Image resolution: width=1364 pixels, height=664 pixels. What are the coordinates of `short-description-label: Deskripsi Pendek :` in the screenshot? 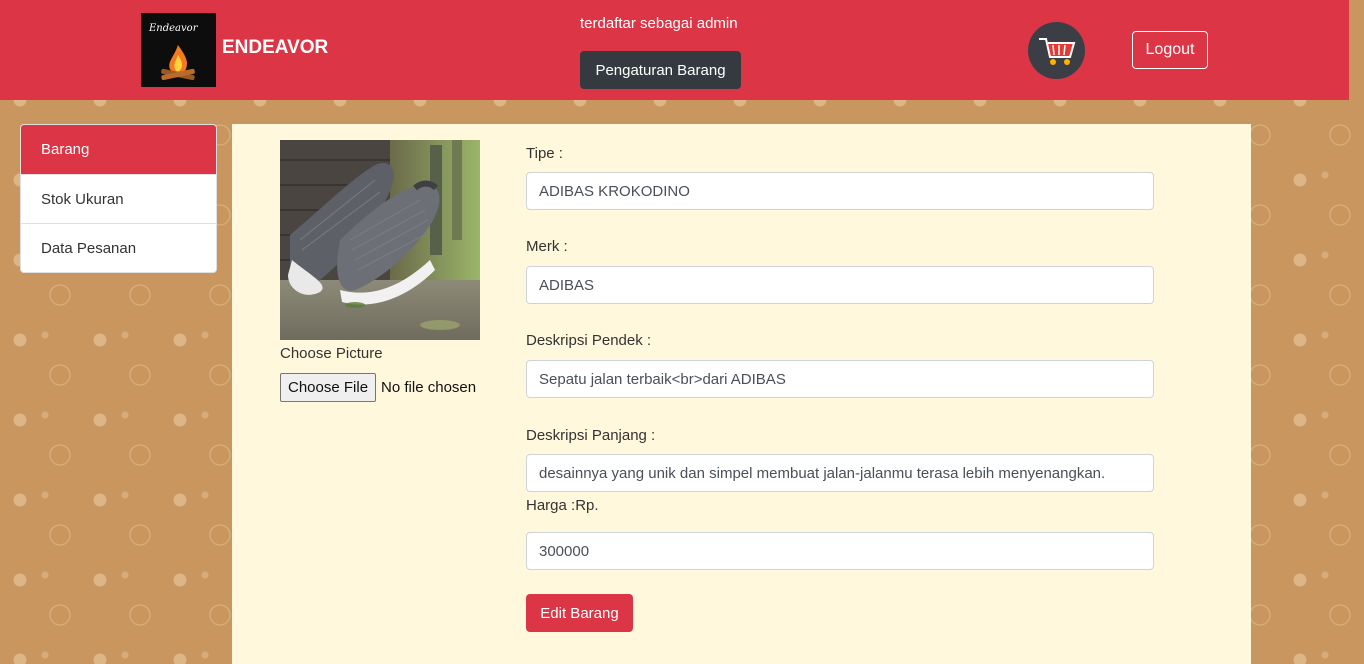 It's located at (589, 340).